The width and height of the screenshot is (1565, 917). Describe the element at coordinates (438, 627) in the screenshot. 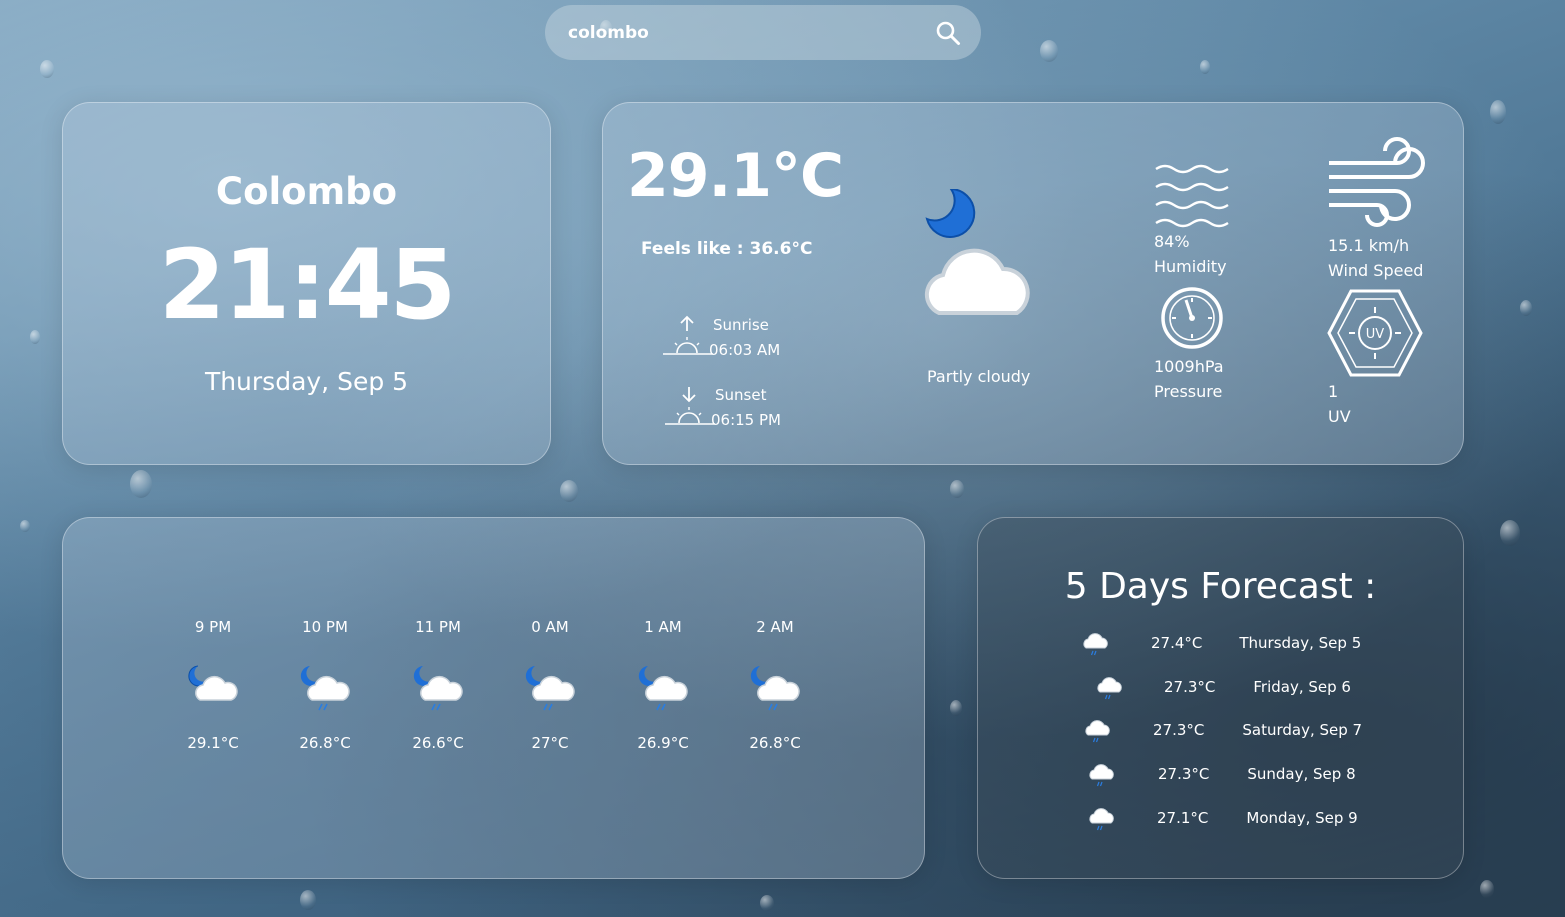

I see `hour-time: 11 PM` at that location.